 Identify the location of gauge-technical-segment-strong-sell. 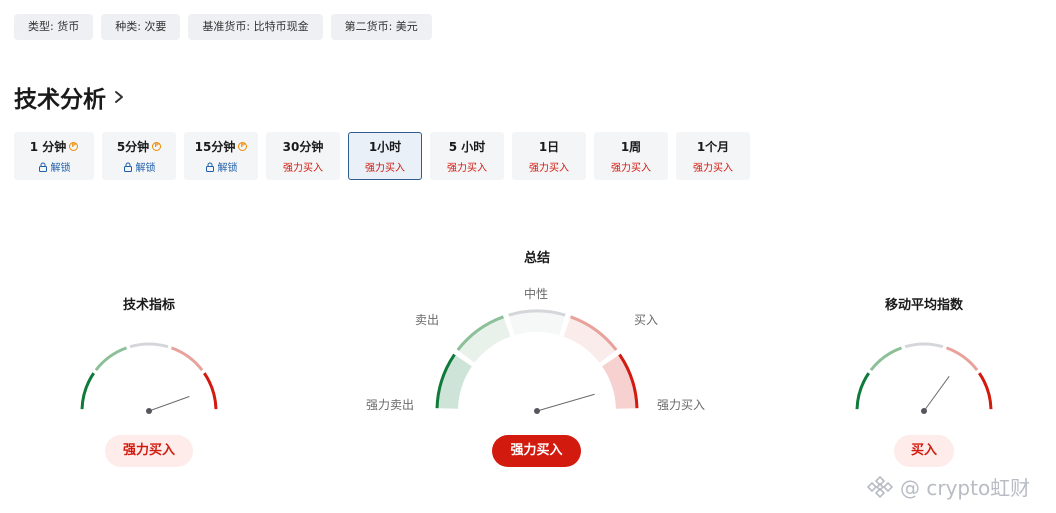
(87, 391).